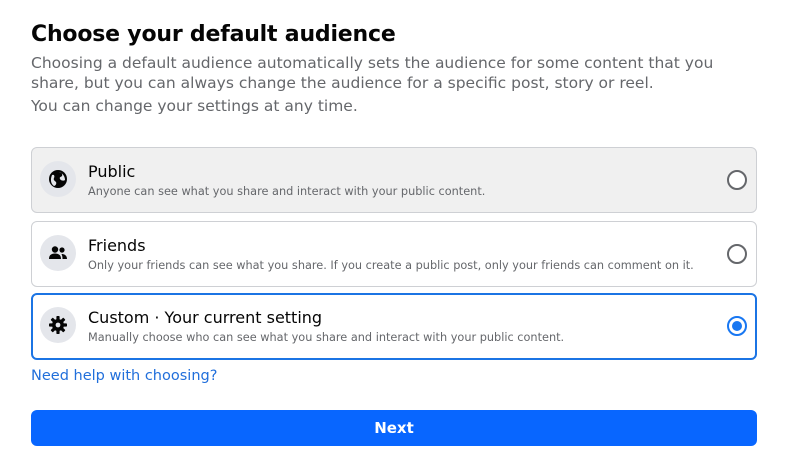  What do you see at coordinates (737, 254) in the screenshot?
I see `radio-friends` at bounding box center [737, 254].